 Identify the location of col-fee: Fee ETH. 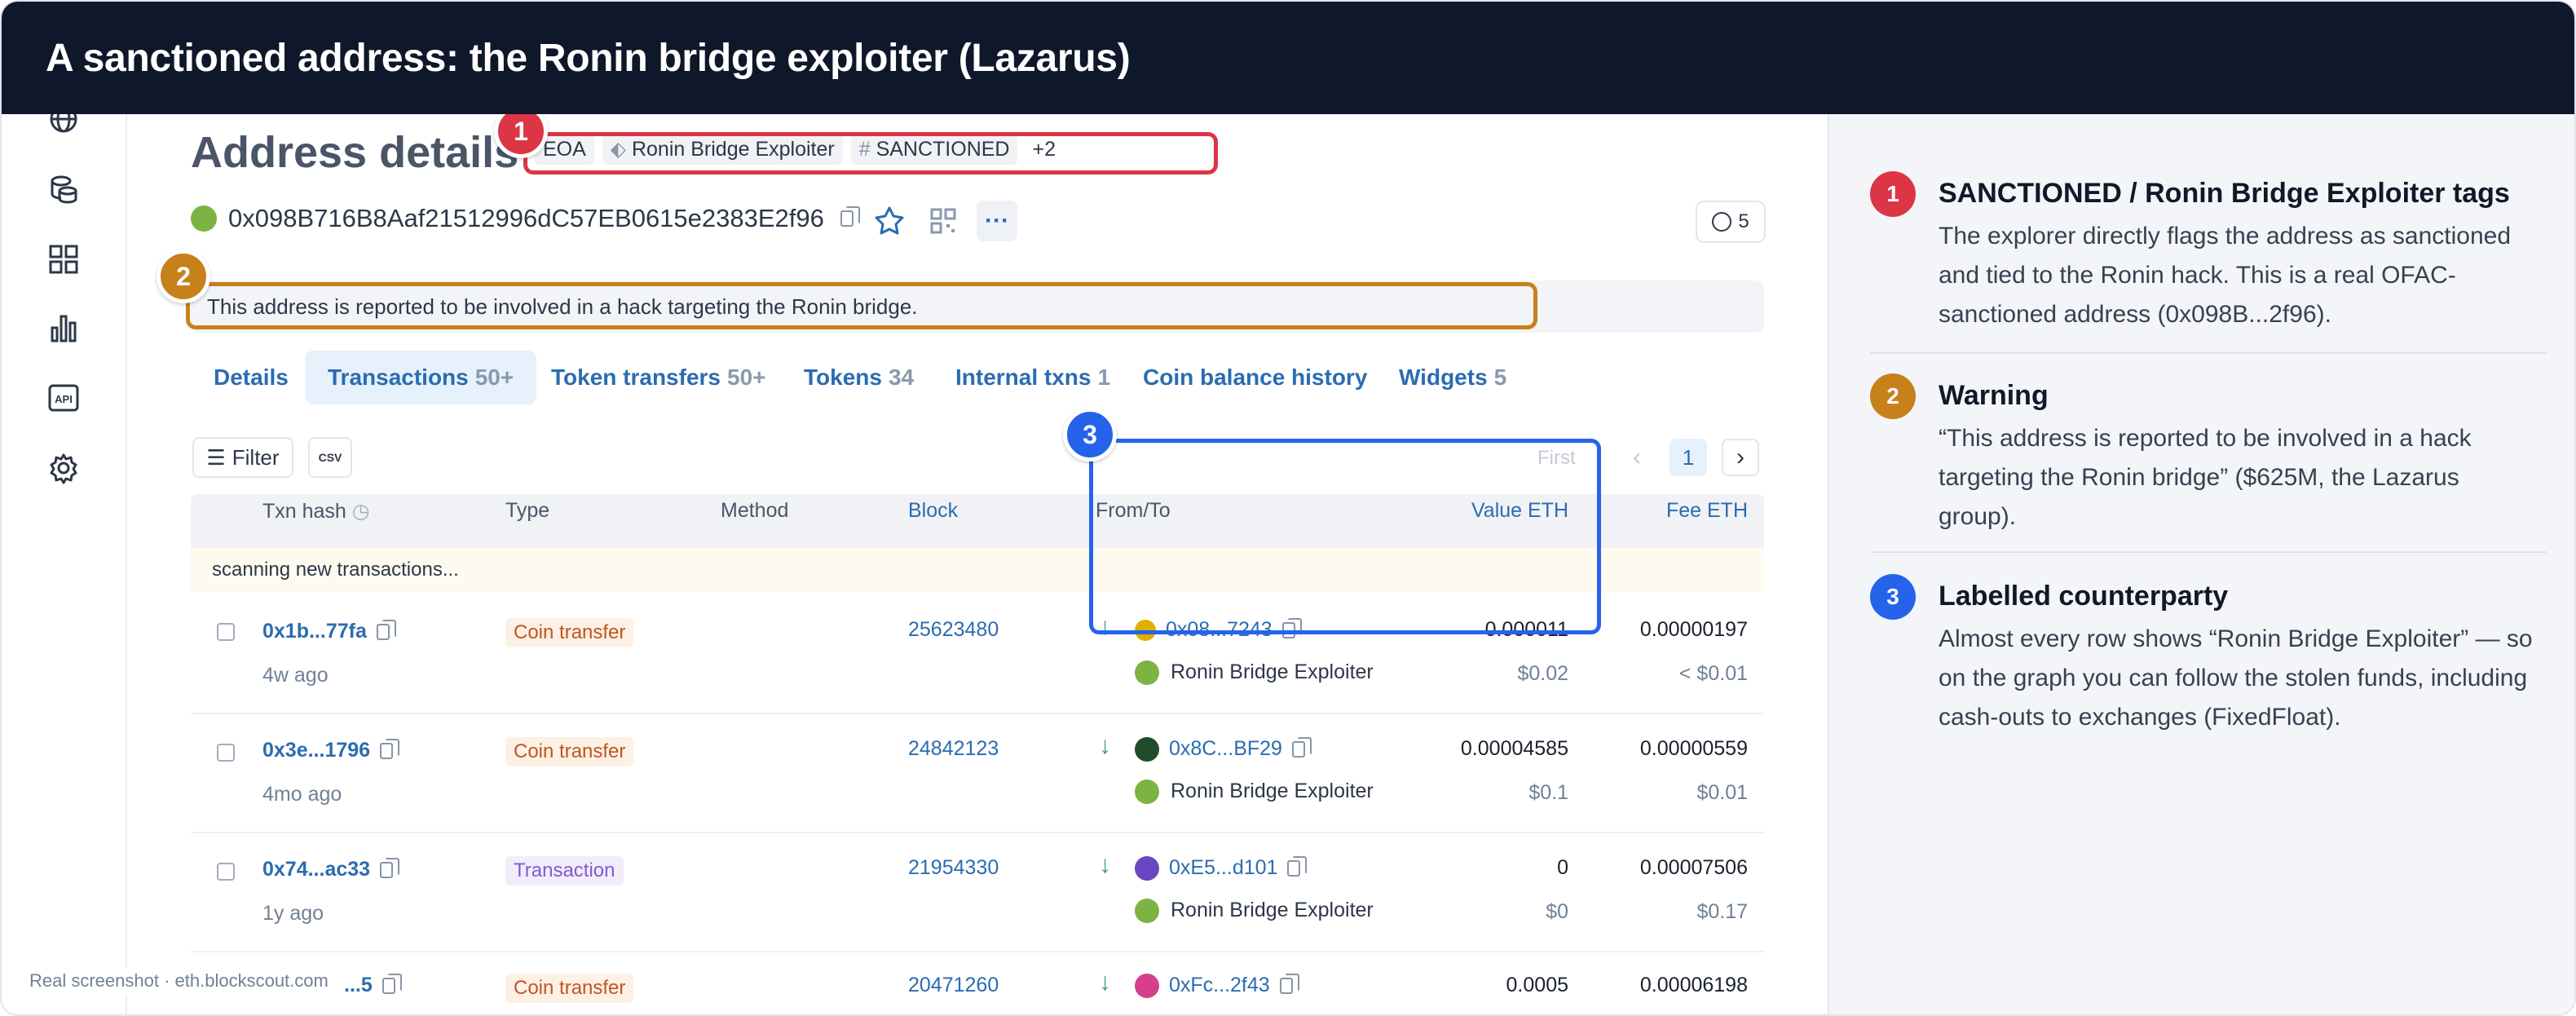
(1678, 511).